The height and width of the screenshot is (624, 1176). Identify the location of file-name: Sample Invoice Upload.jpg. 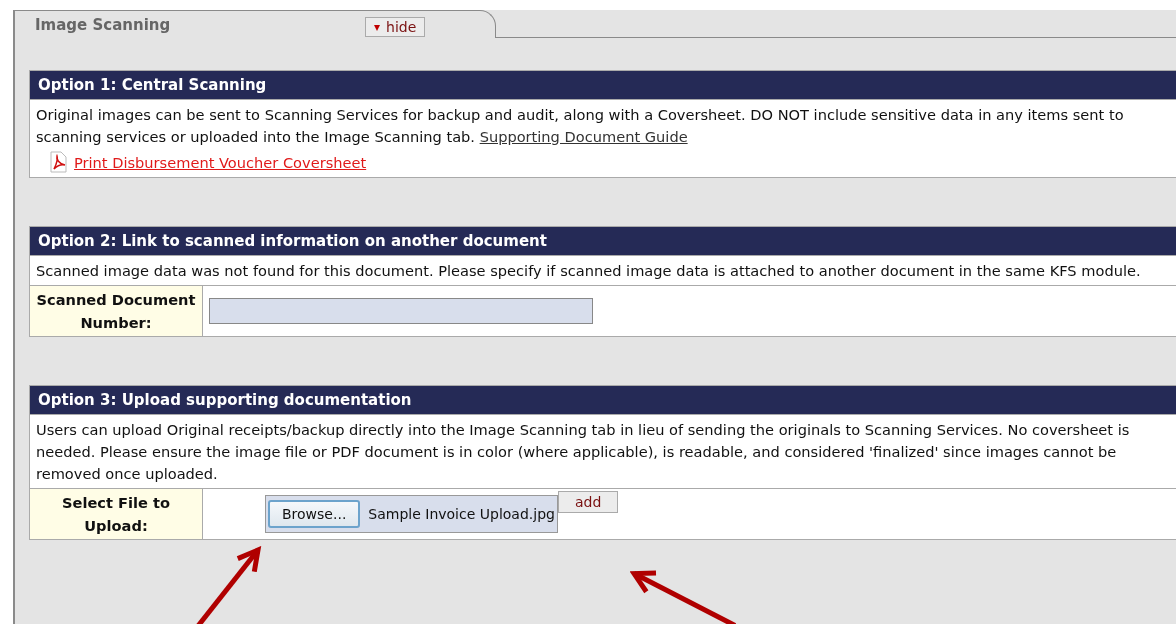
(461, 514).